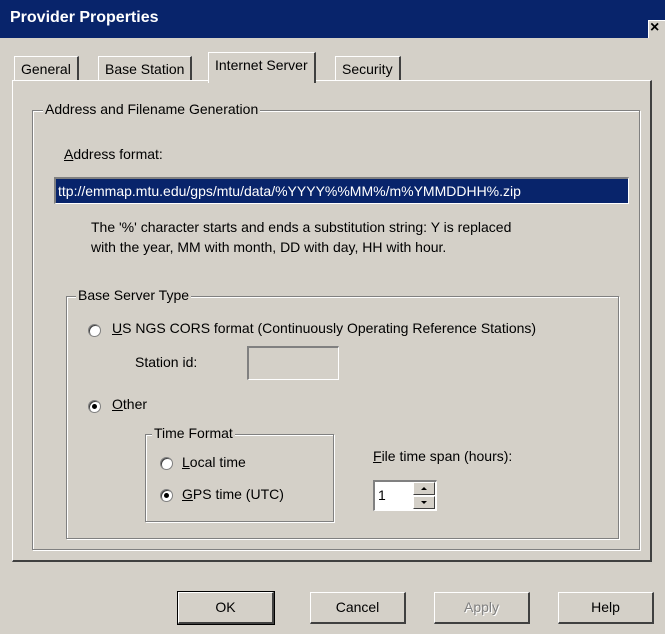  I want to click on other-radio, so click(94, 406).